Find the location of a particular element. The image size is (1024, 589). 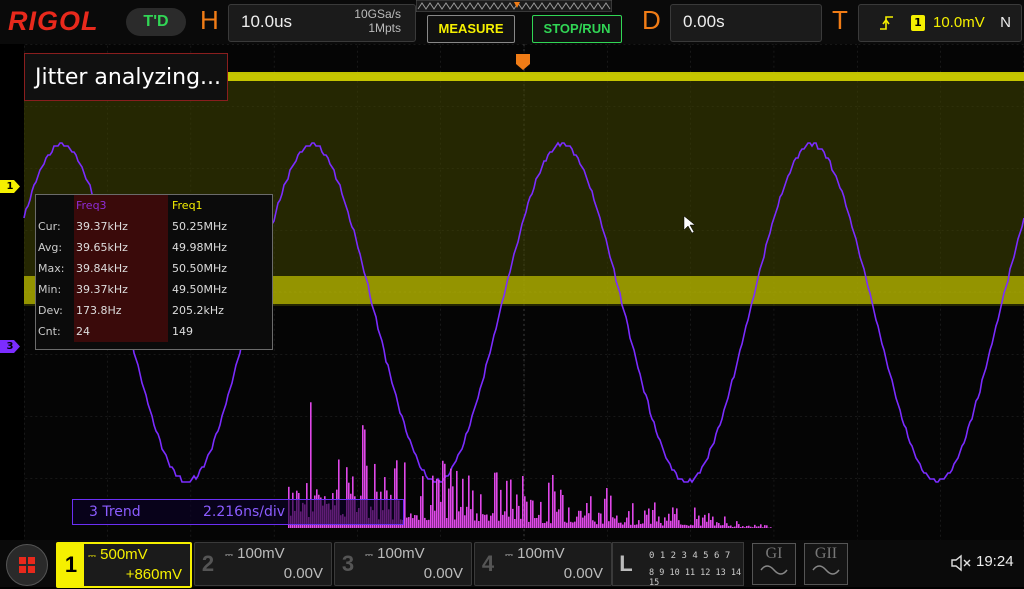

channel-2-offset: 0.00V is located at coordinates (303, 573).